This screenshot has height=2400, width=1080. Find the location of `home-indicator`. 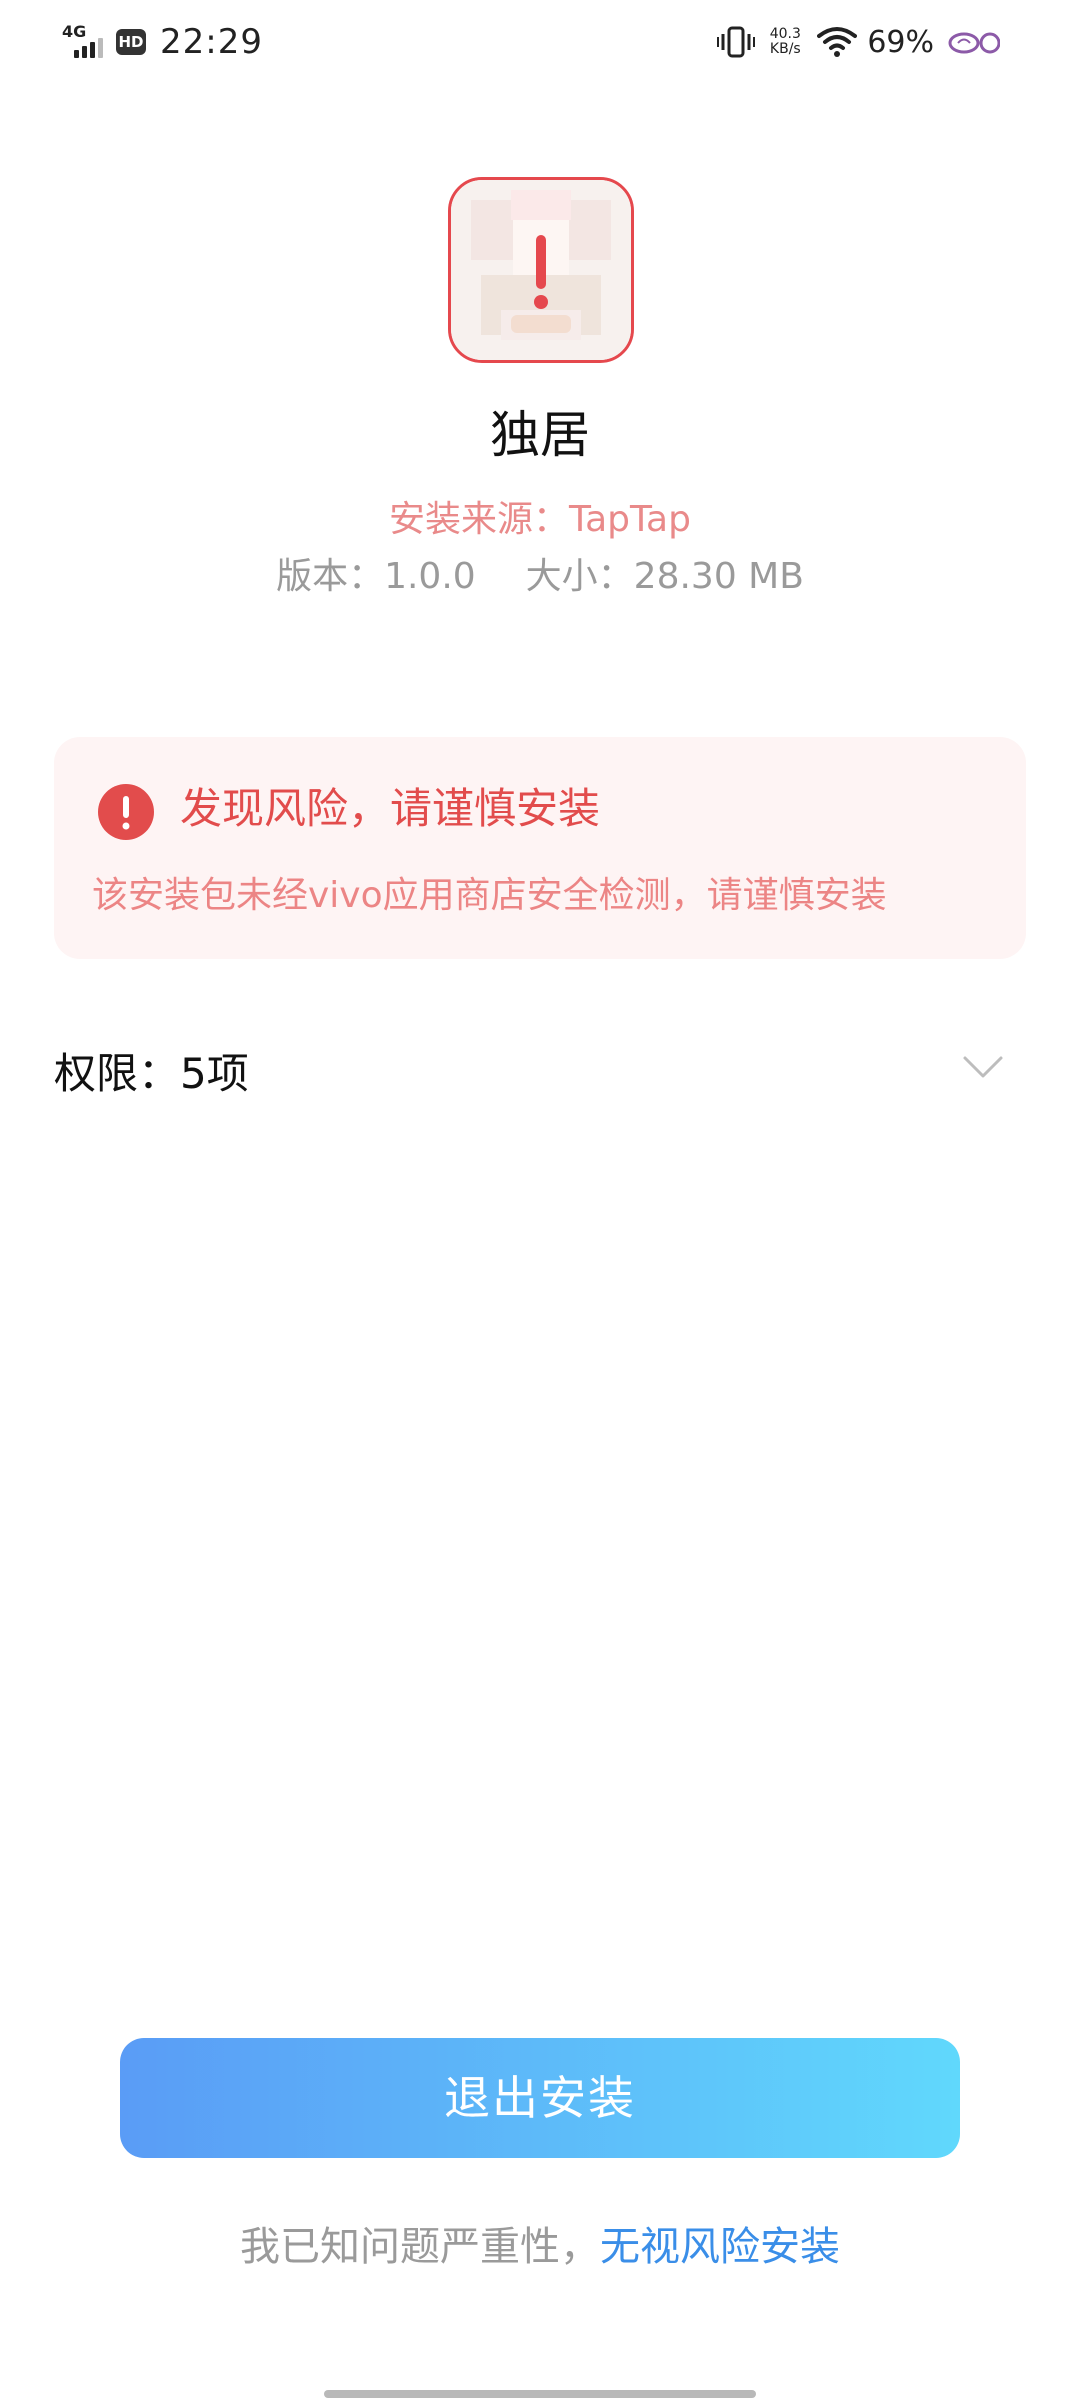

home-indicator is located at coordinates (540, 2394).